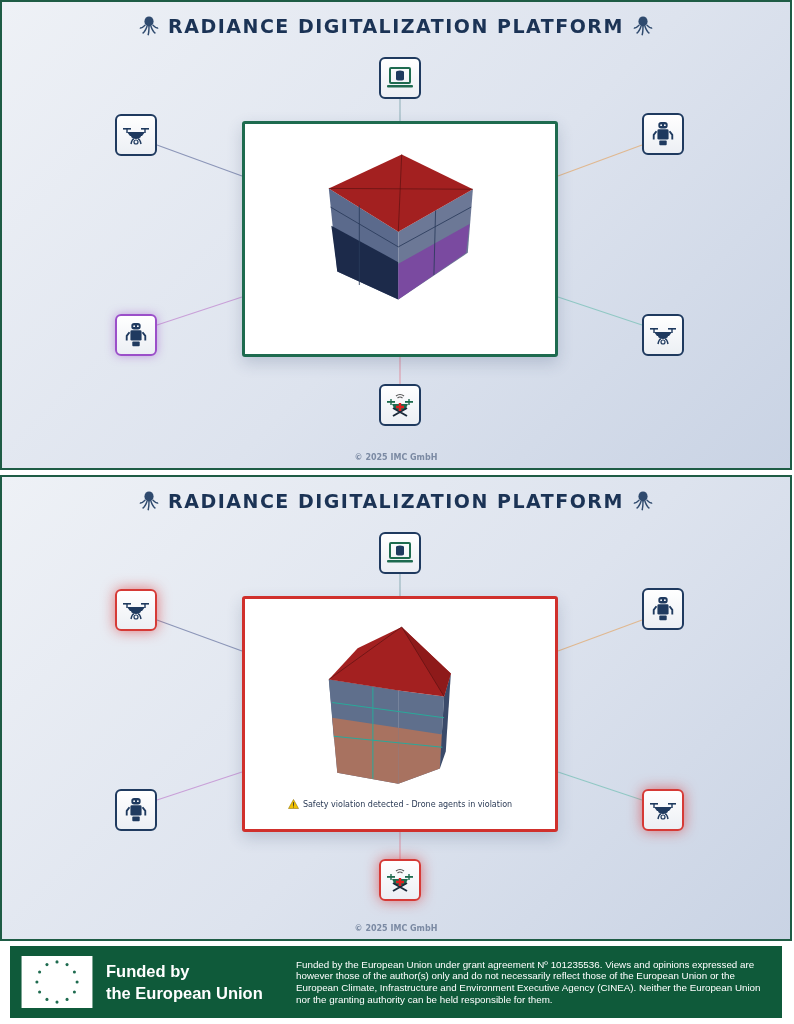 This screenshot has width=794, height=1024. Describe the element at coordinates (407, 804) in the screenshot. I see `warning-text: Safety violation detected - Drone agents in violation` at that location.